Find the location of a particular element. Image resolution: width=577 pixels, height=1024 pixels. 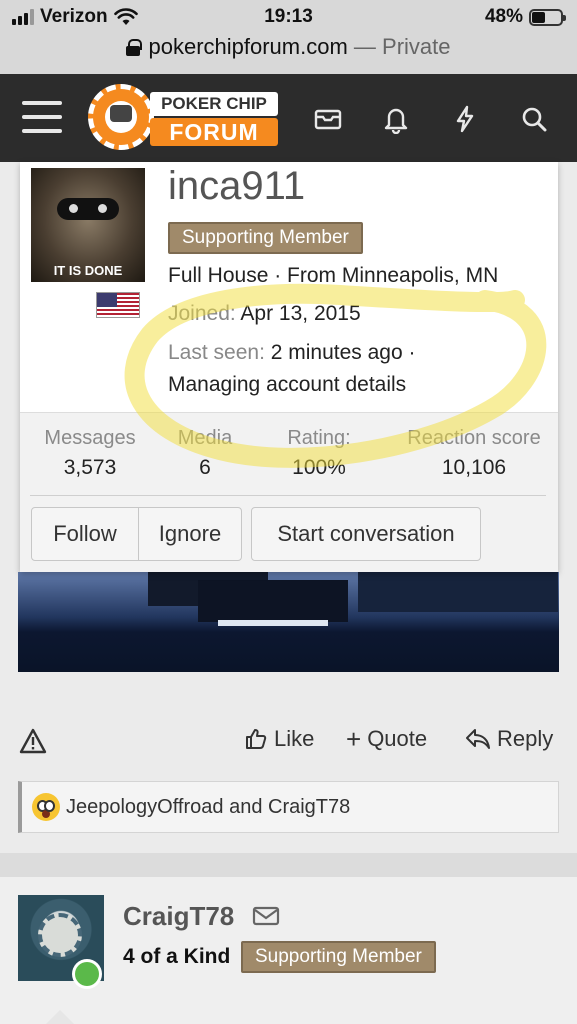

post-separator is located at coordinates (288, 865).